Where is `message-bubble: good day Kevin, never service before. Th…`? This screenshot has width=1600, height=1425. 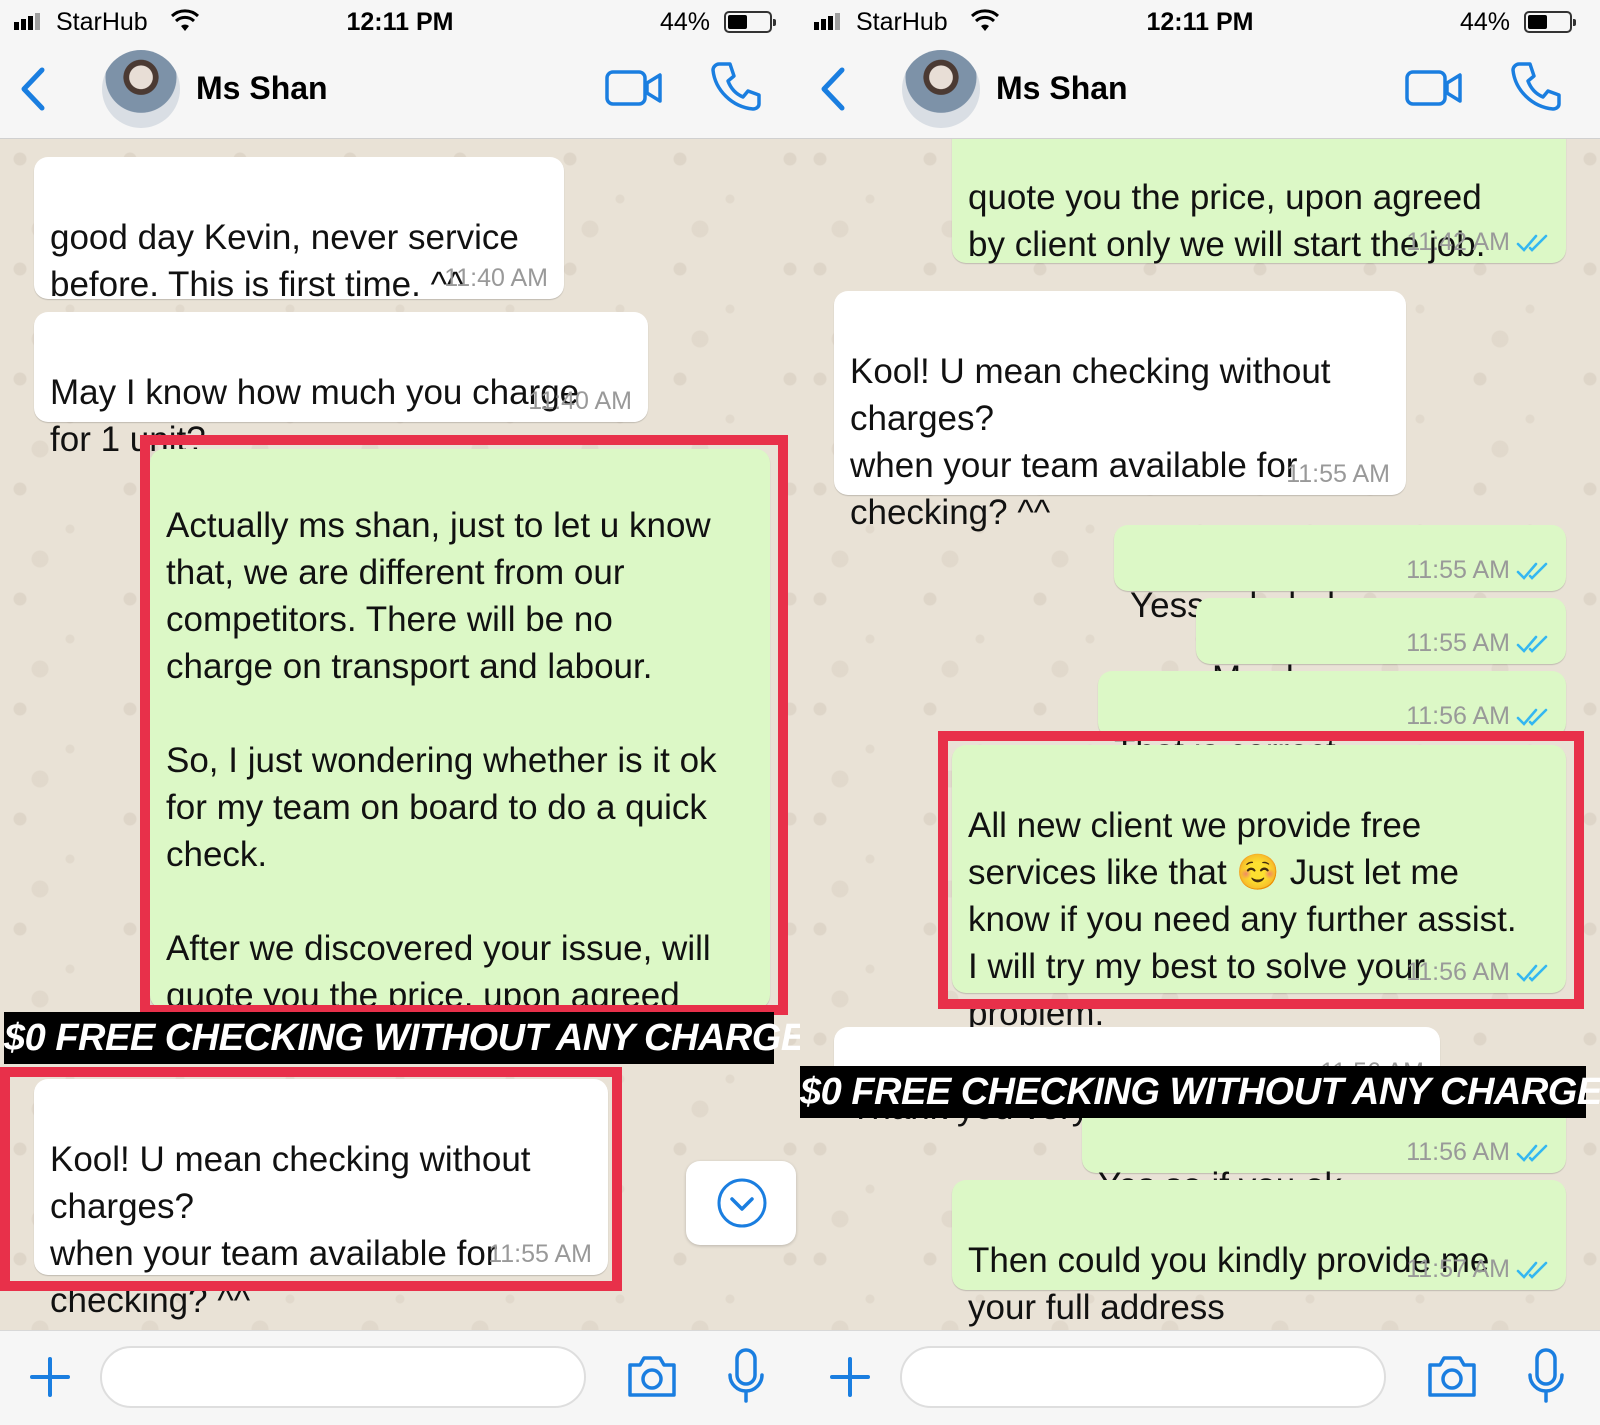
message-bubble: good day Kevin, never service before. Th… is located at coordinates (299, 230).